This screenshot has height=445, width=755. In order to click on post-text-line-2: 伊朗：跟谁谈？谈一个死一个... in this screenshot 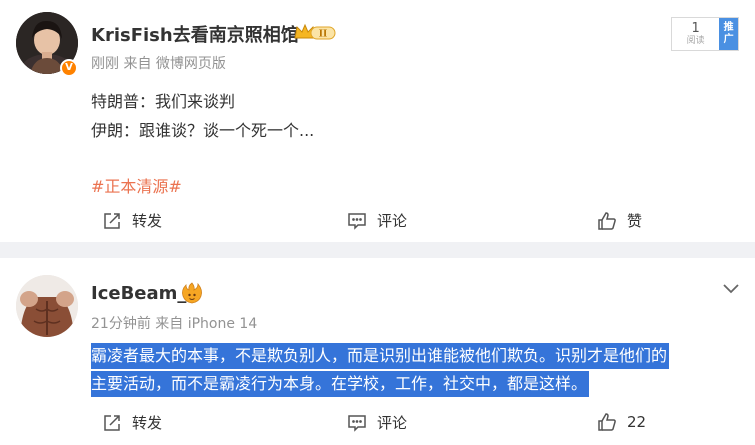, I will do `click(203, 130)`.